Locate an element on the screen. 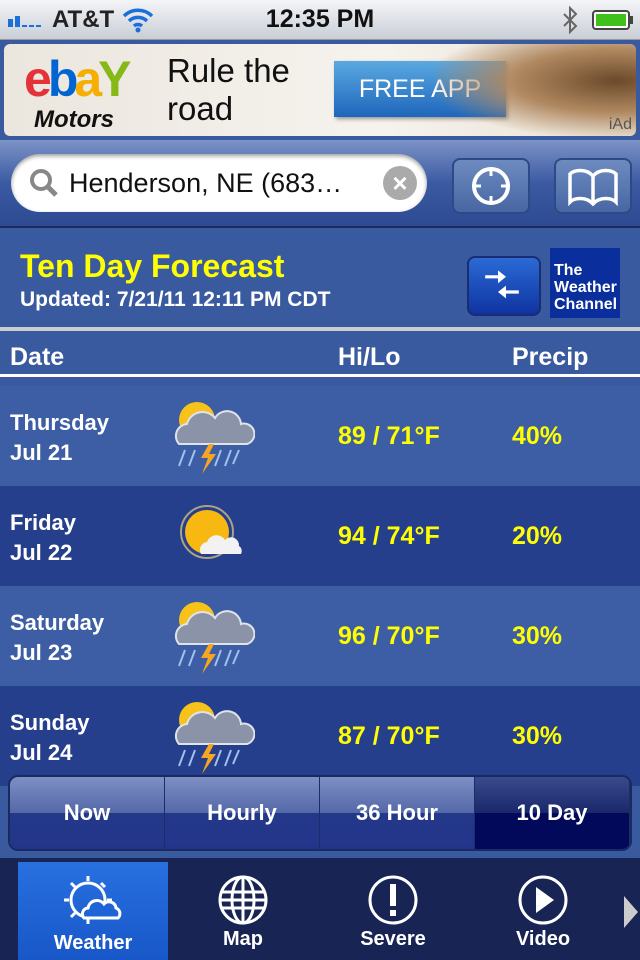 This screenshot has height=960, width=640. view-segmented-control: Now Hourly 36 Hour 10 Day is located at coordinates (320, 813).